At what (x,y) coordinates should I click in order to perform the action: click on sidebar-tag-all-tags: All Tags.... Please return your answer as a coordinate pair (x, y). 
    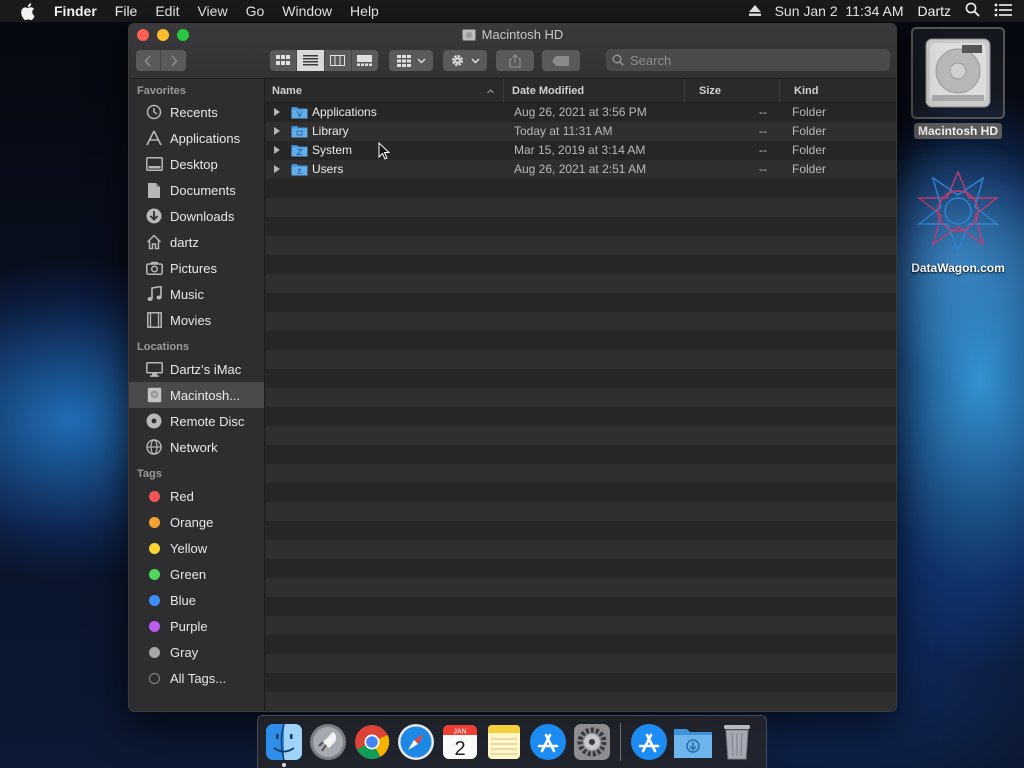
    Looking at the image, I should click on (196, 678).